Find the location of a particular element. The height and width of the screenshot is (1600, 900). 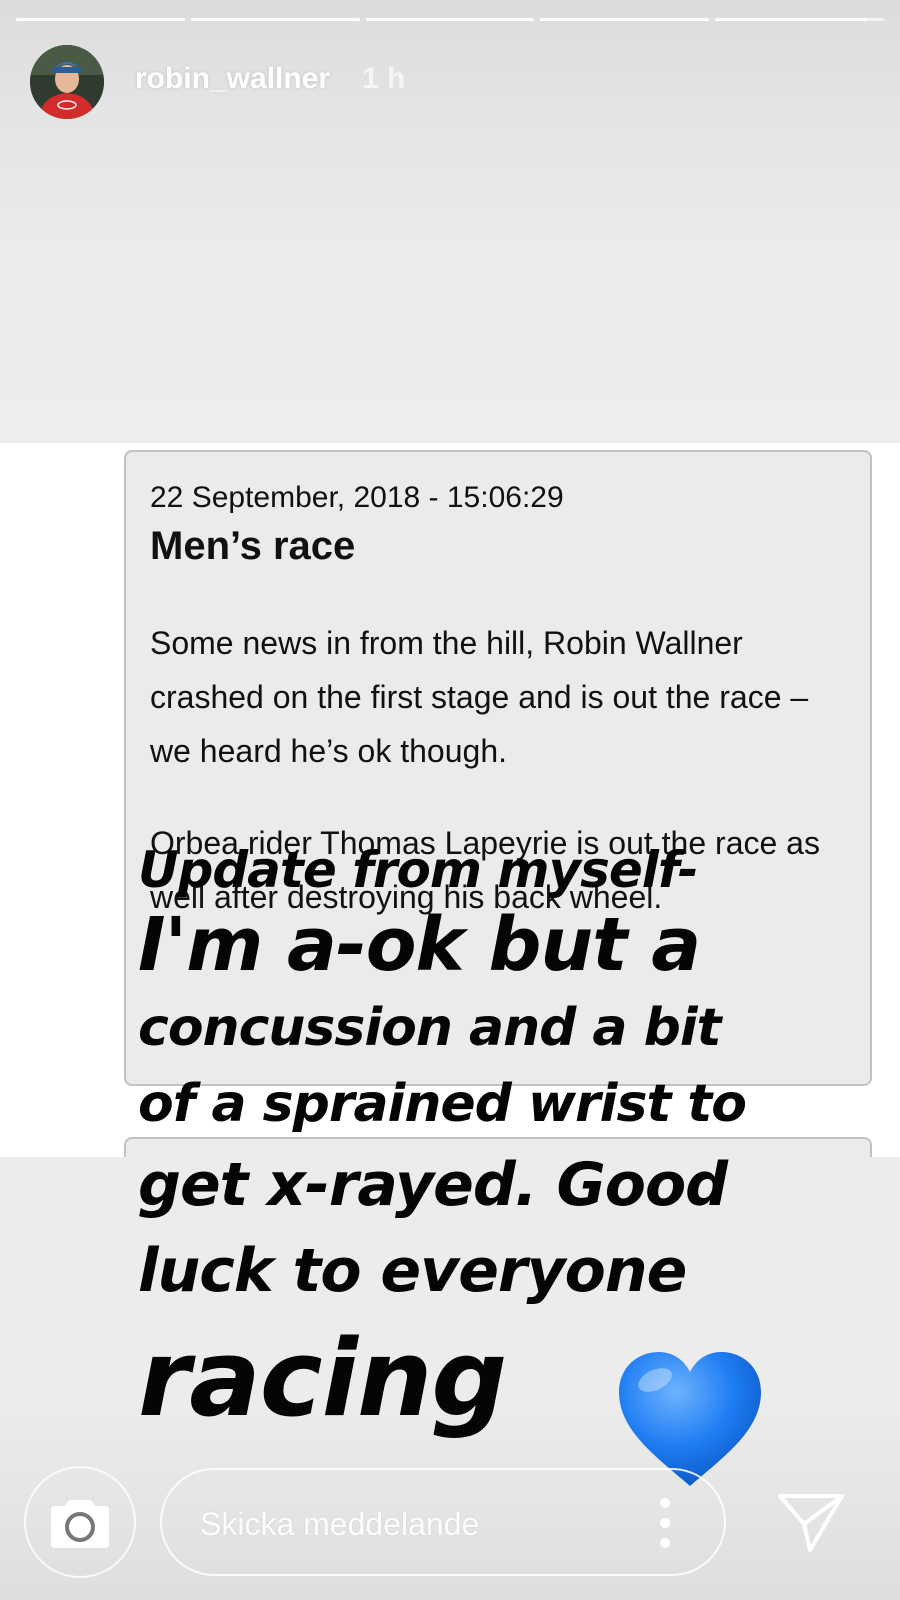

story-progress-bar is located at coordinates (450, 20).